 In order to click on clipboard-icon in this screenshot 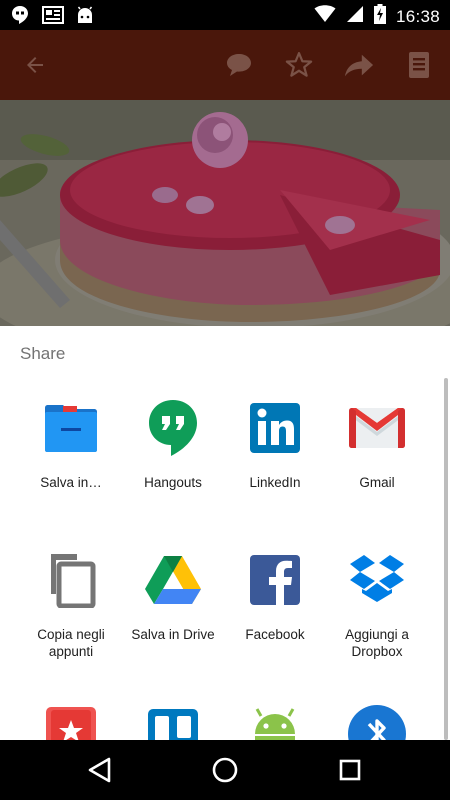, I will do `click(71, 580)`.